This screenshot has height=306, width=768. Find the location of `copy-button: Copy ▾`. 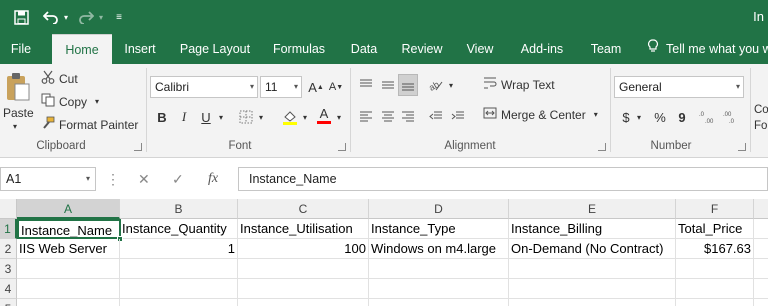

copy-button: Copy ▾ is located at coordinates (69, 101).